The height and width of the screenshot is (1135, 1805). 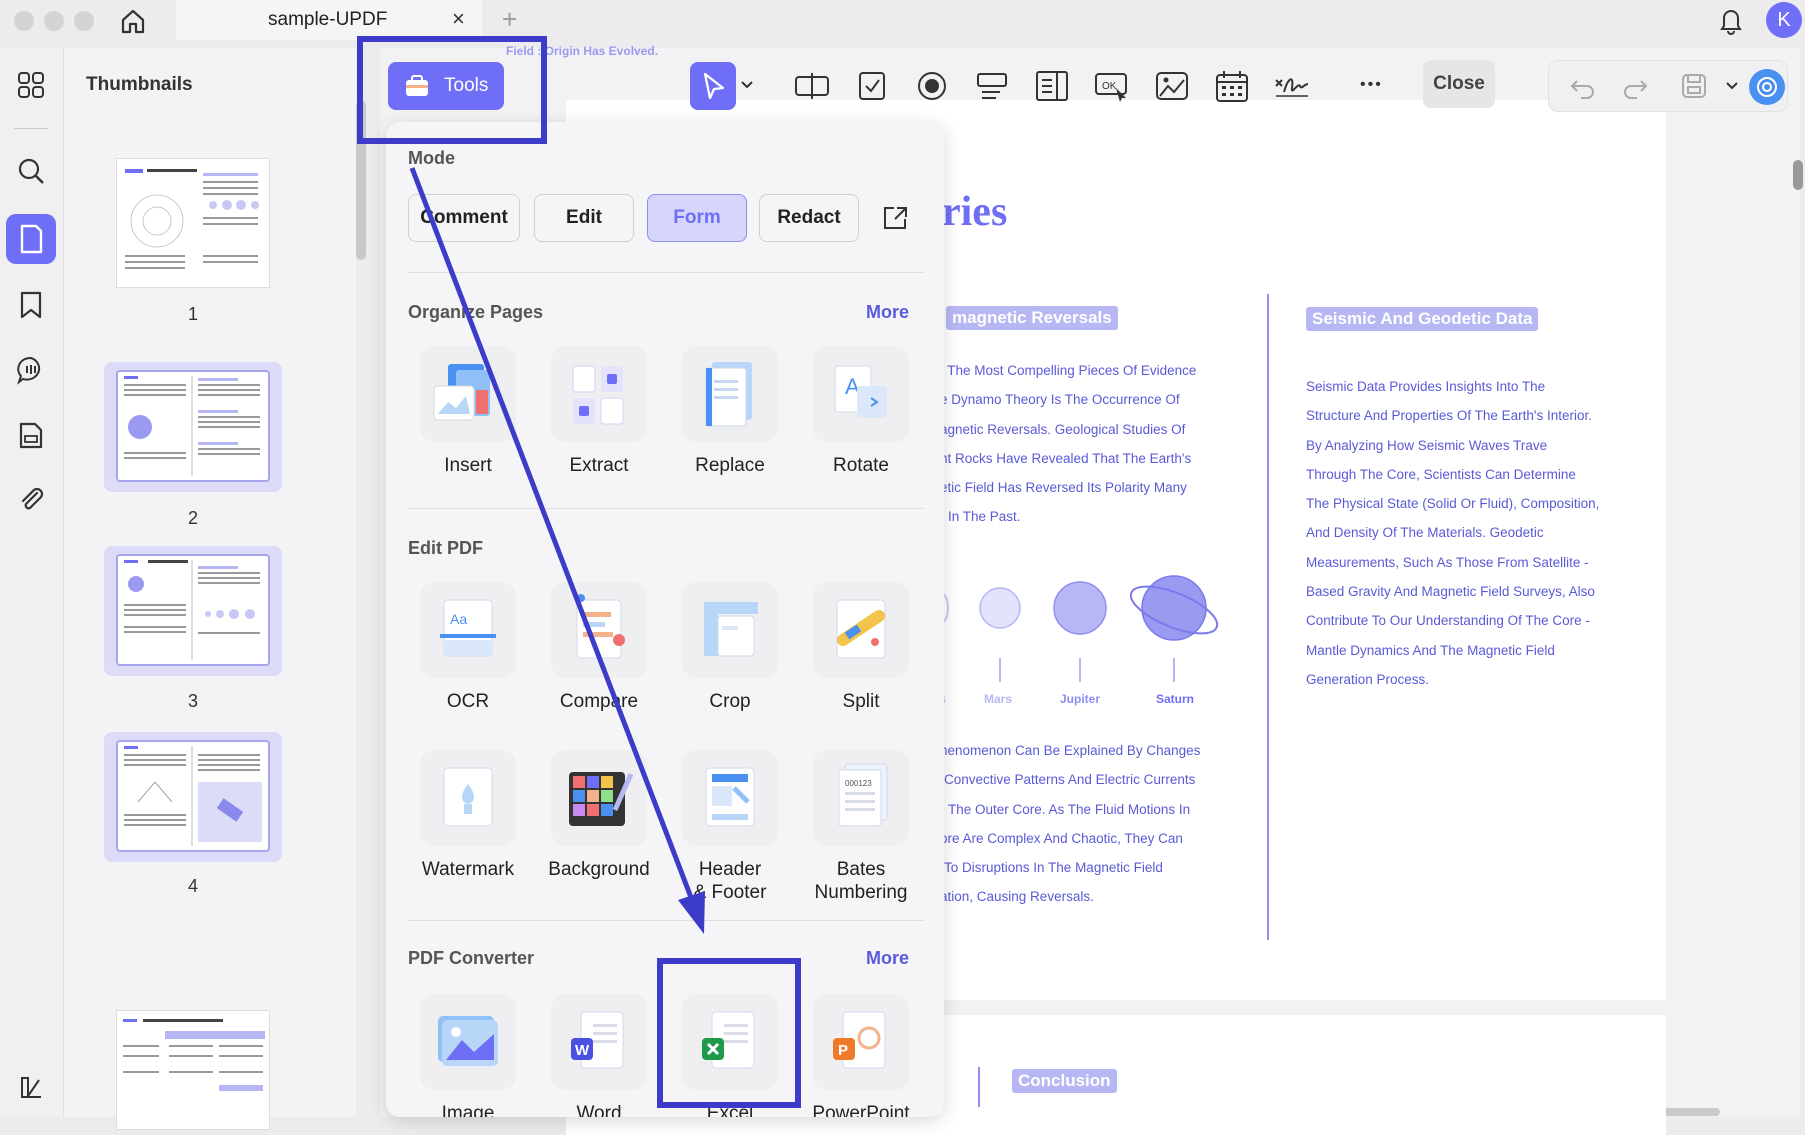 What do you see at coordinates (1060, 400) in the screenshot?
I see `text-line: e Dynamo Theory Is The Occurrence Of` at bounding box center [1060, 400].